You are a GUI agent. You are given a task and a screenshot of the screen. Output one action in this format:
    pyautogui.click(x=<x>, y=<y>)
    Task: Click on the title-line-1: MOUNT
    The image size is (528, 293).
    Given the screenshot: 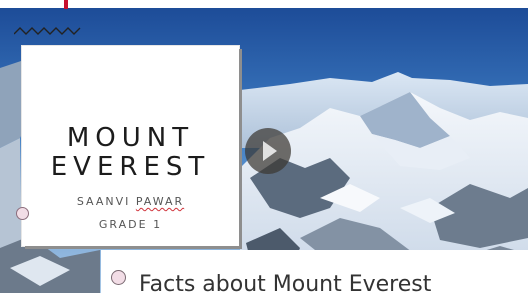 What is the action you would take?
    pyautogui.click(x=130, y=138)
    